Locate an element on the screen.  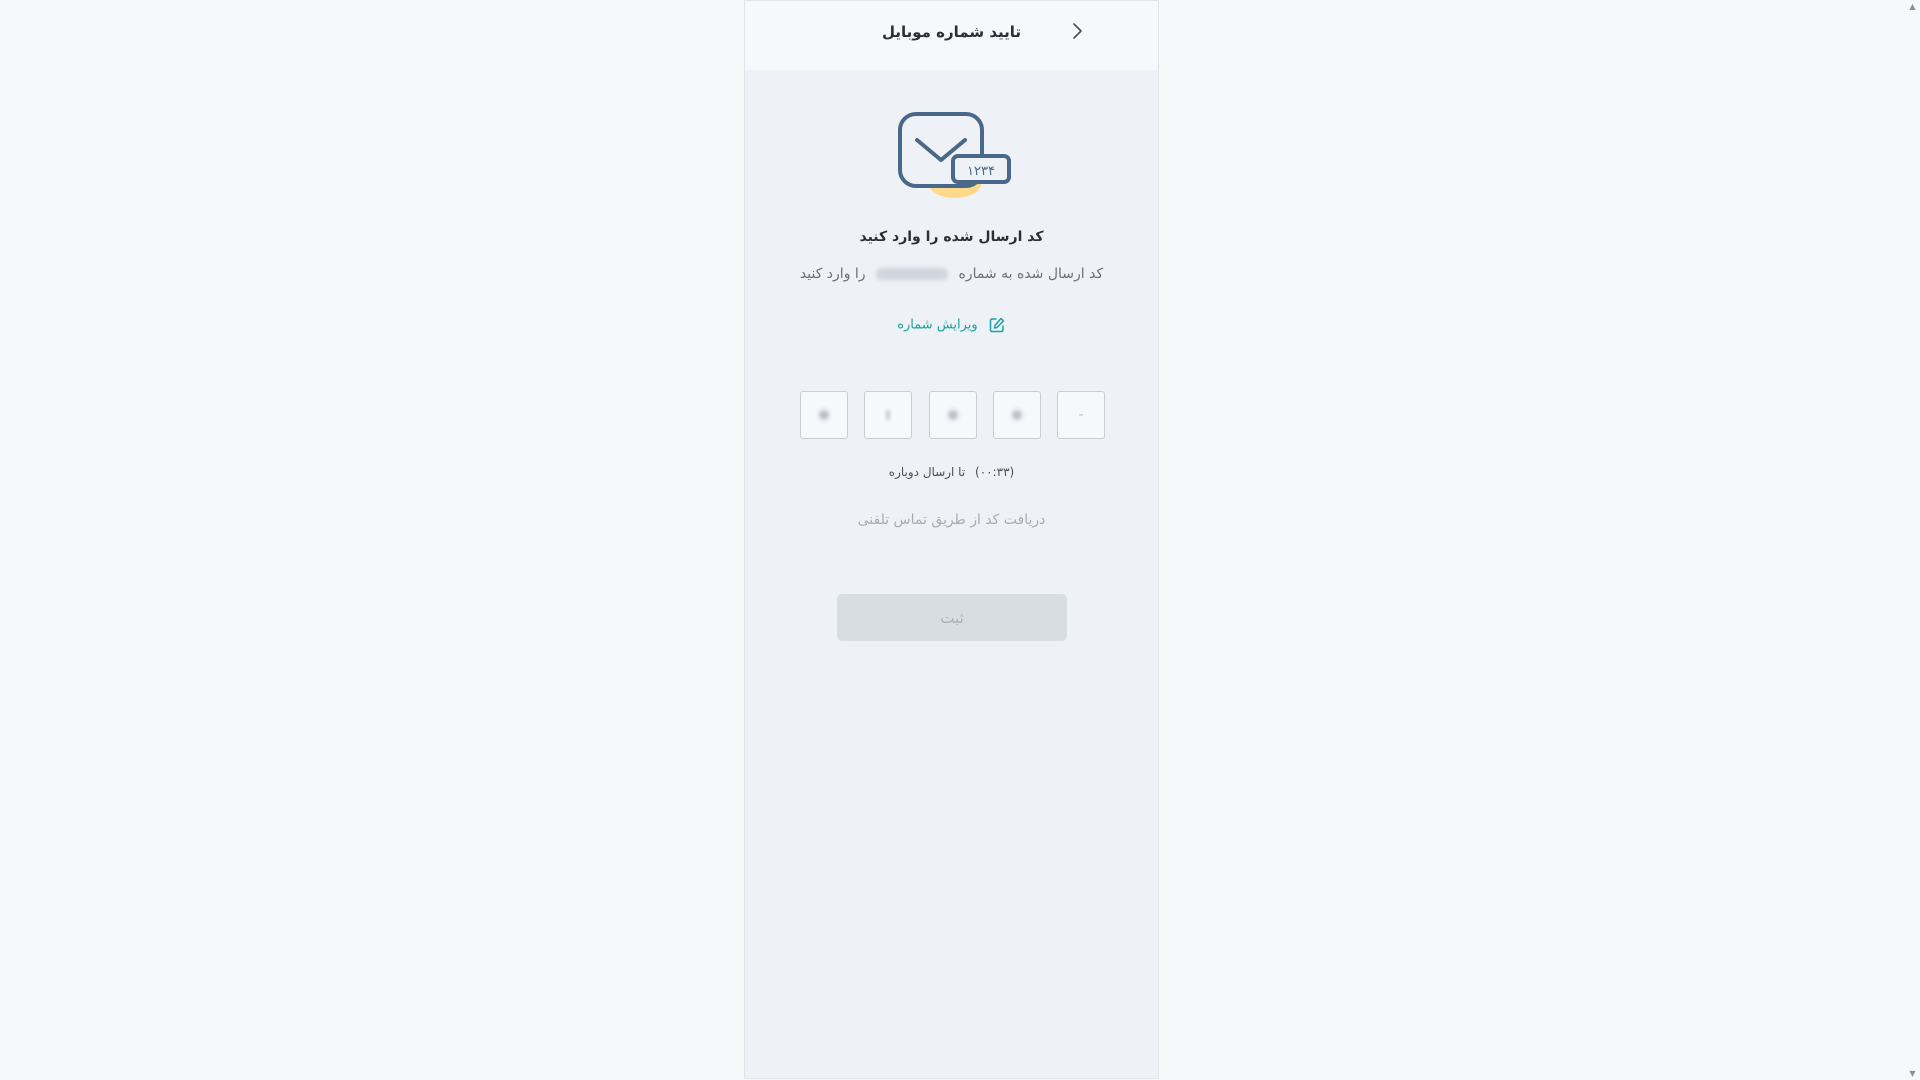
resend-timer: (۰۰:۳۳) is located at coordinates (995, 472).